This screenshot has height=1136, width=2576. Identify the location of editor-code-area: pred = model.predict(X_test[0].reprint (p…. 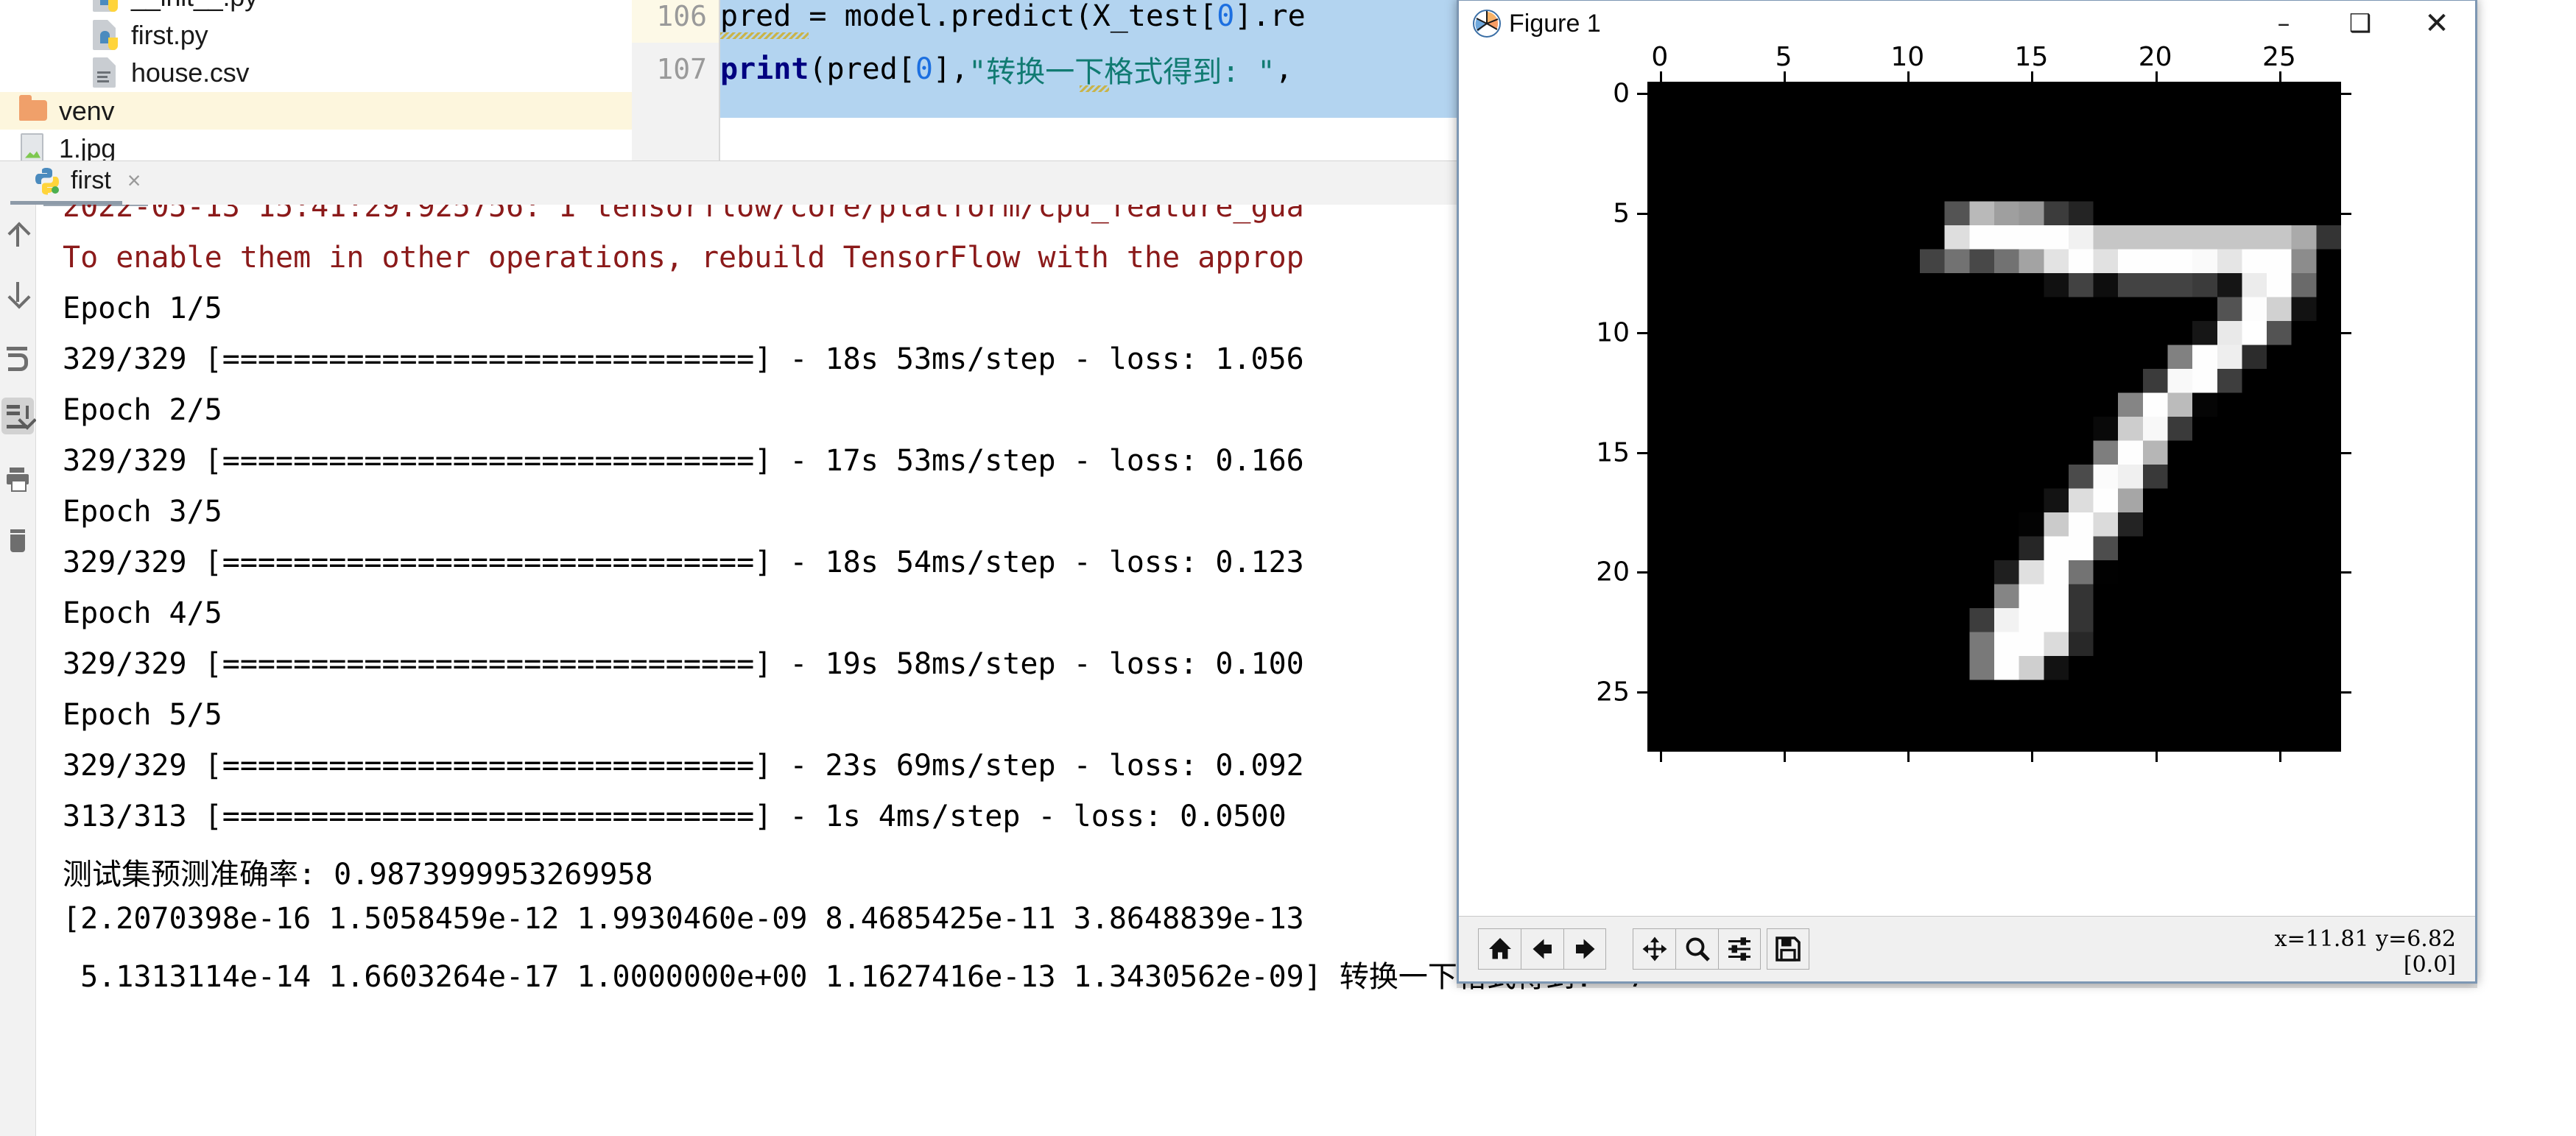
(1090, 80).